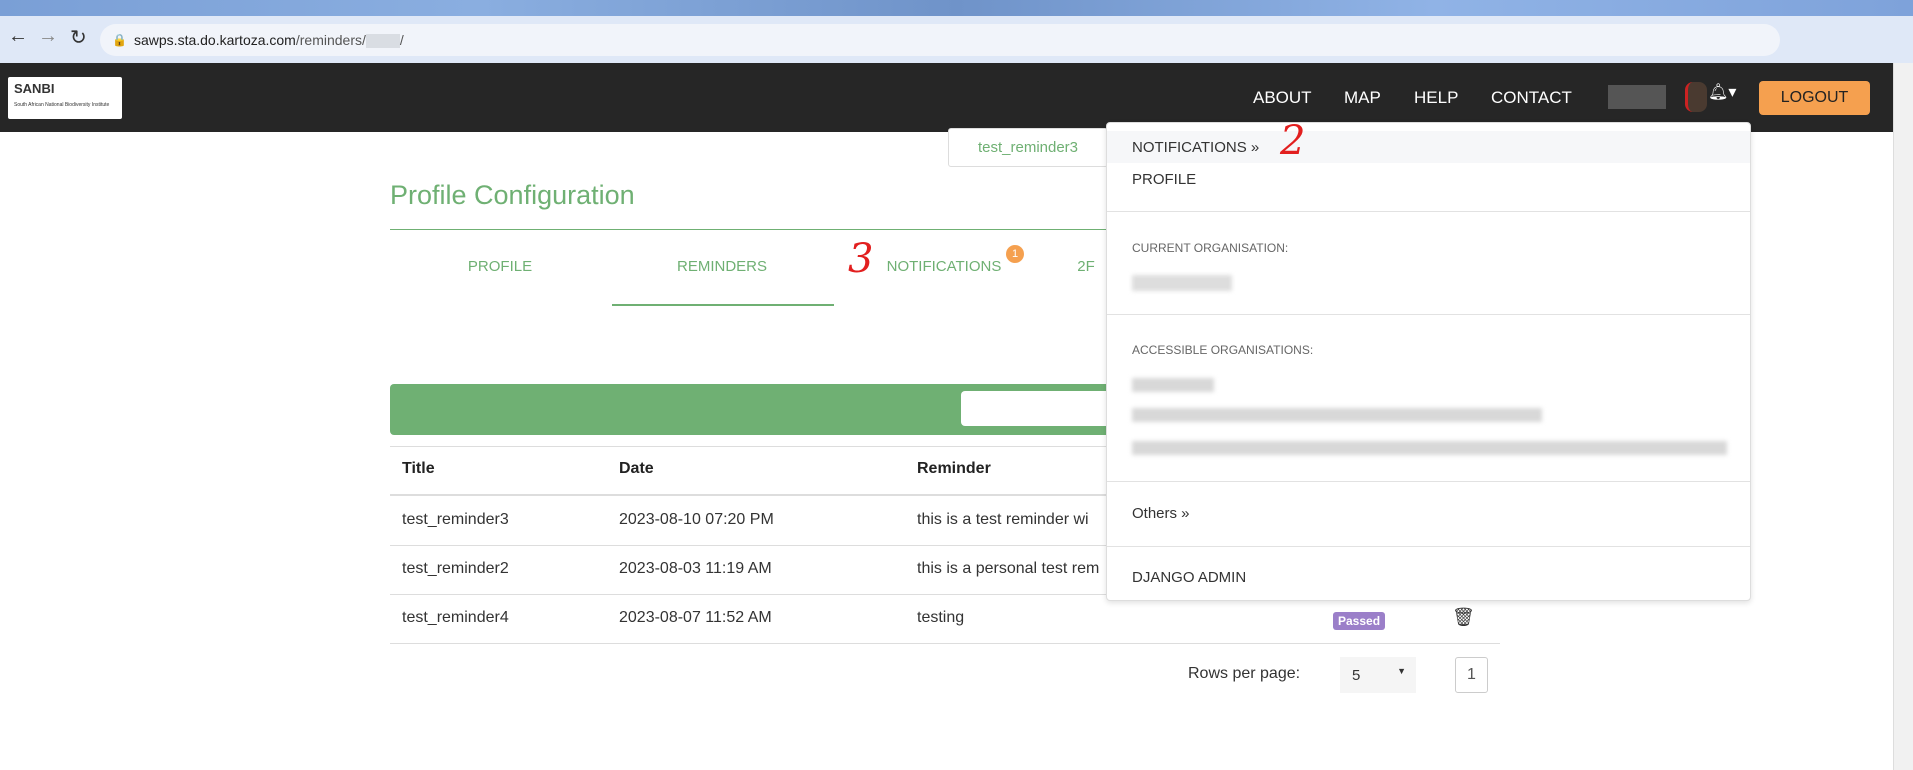  I want to click on nav-contact: CONTACT, so click(1531, 98).